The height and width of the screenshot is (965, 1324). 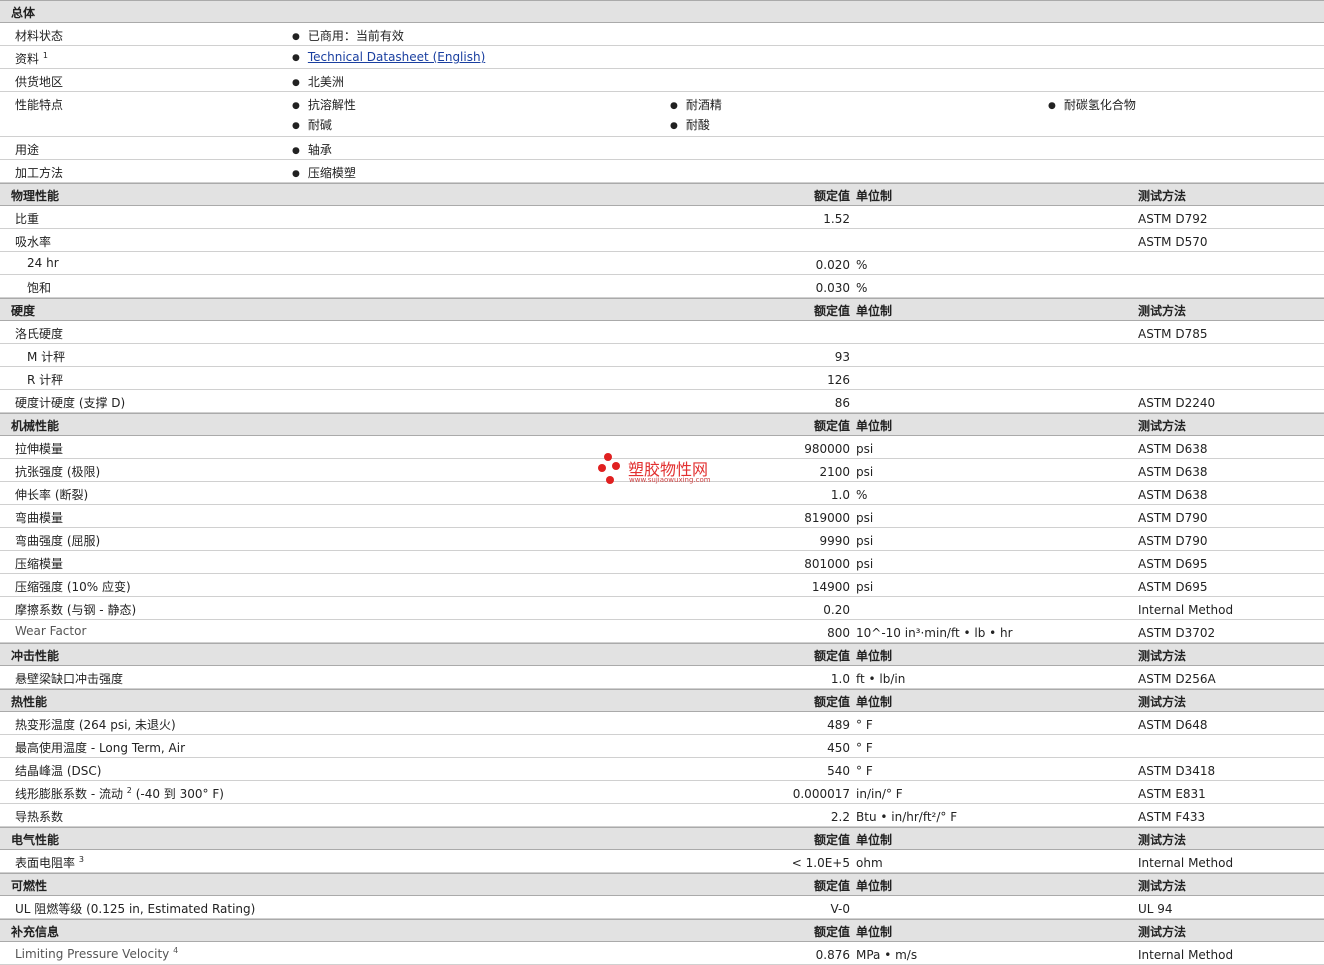 I want to click on test-method: ASTM D790, so click(x=1173, y=541).